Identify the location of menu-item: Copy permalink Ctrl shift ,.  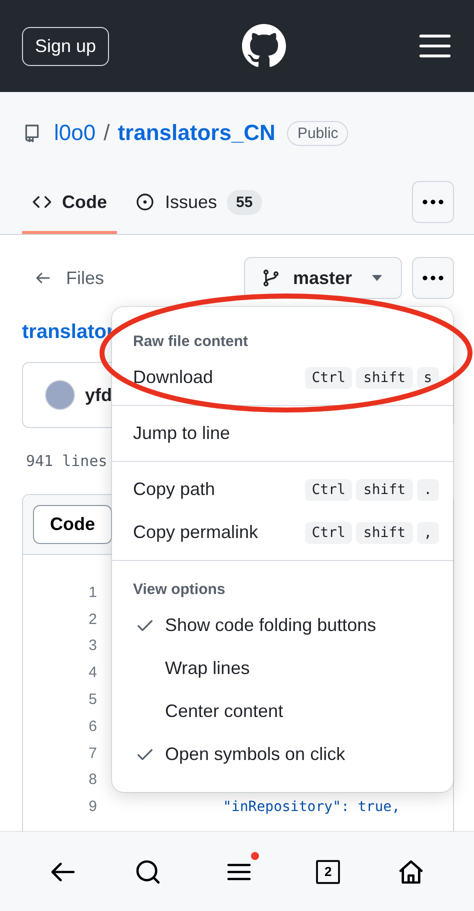
(282, 532).